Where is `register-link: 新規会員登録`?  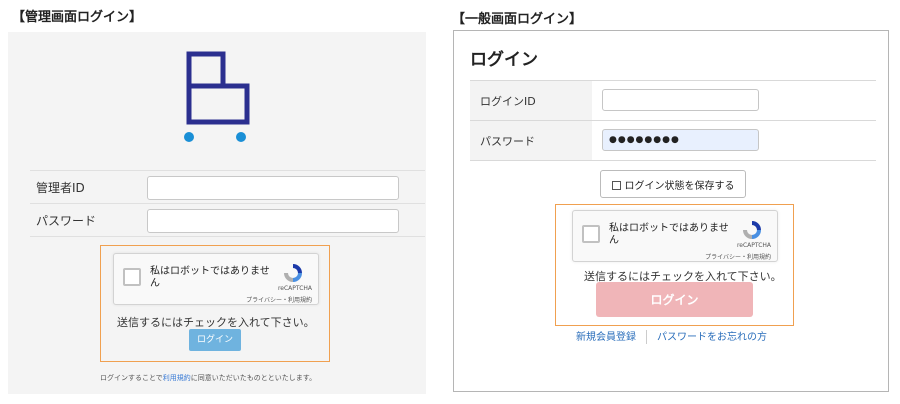
register-link: 新規会員登録 is located at coordinates (606, 337).